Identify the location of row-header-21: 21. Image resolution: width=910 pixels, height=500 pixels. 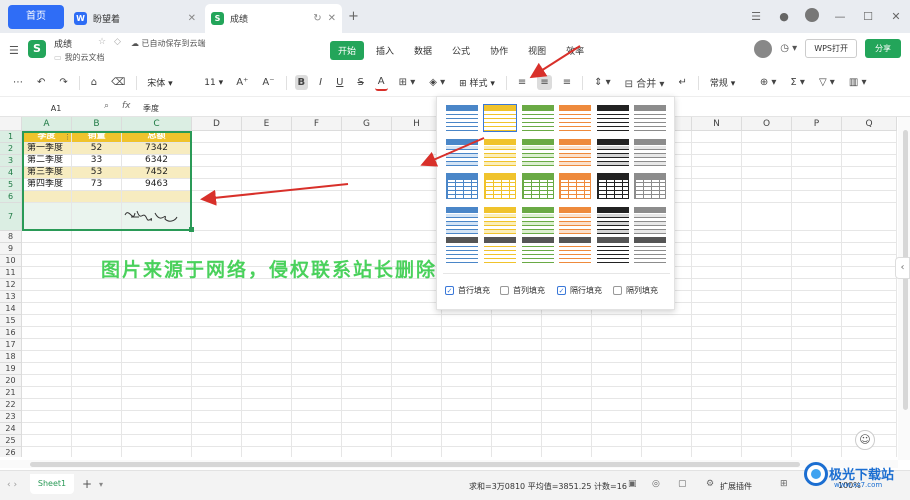
(11, 393).